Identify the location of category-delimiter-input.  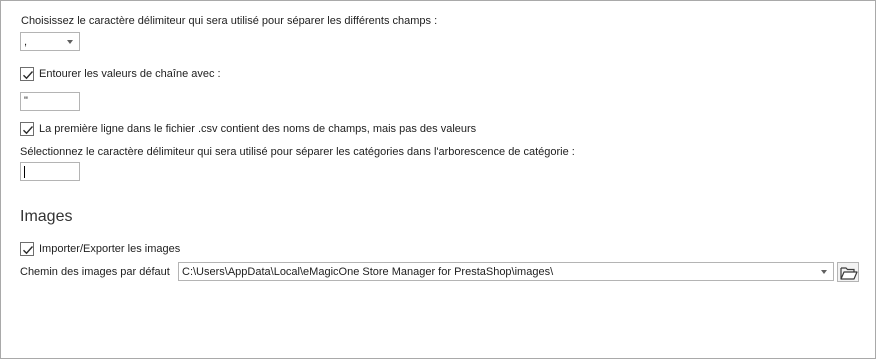
(50, 171).